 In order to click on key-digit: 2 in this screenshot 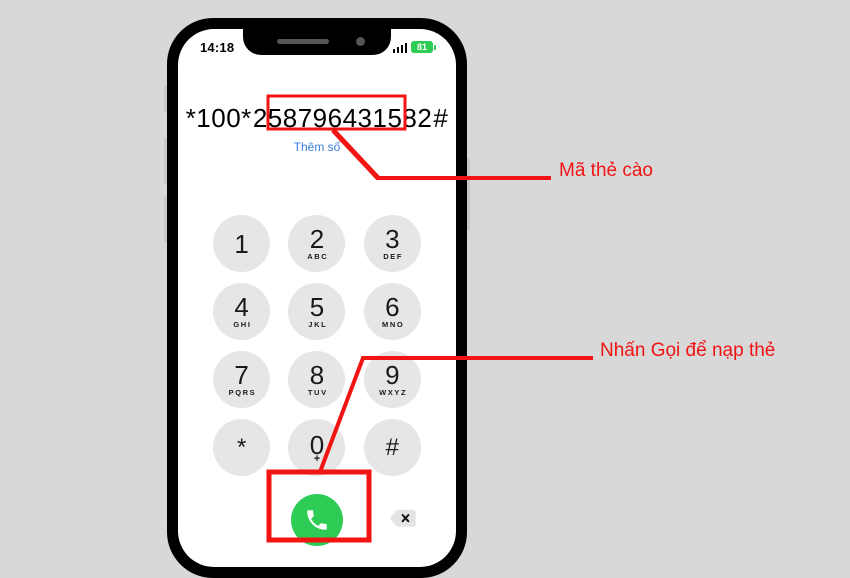, I will do `click(317, 239)`.